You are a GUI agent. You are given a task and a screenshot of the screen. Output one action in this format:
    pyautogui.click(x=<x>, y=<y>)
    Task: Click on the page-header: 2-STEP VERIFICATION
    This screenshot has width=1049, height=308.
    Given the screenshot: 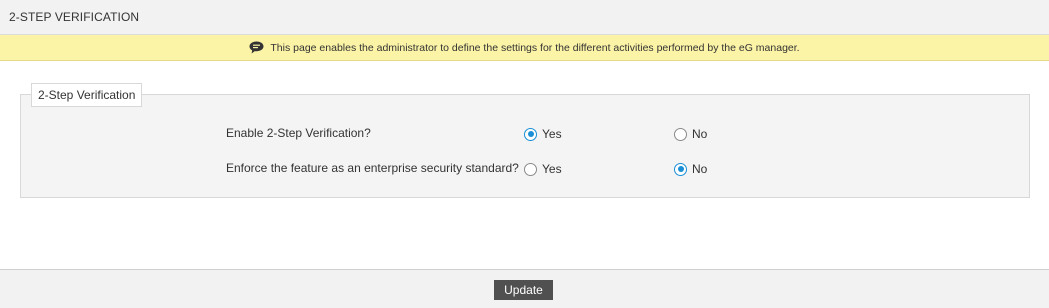 What is the action you would take?
    pyautogui.click(x=524, y=17)
    